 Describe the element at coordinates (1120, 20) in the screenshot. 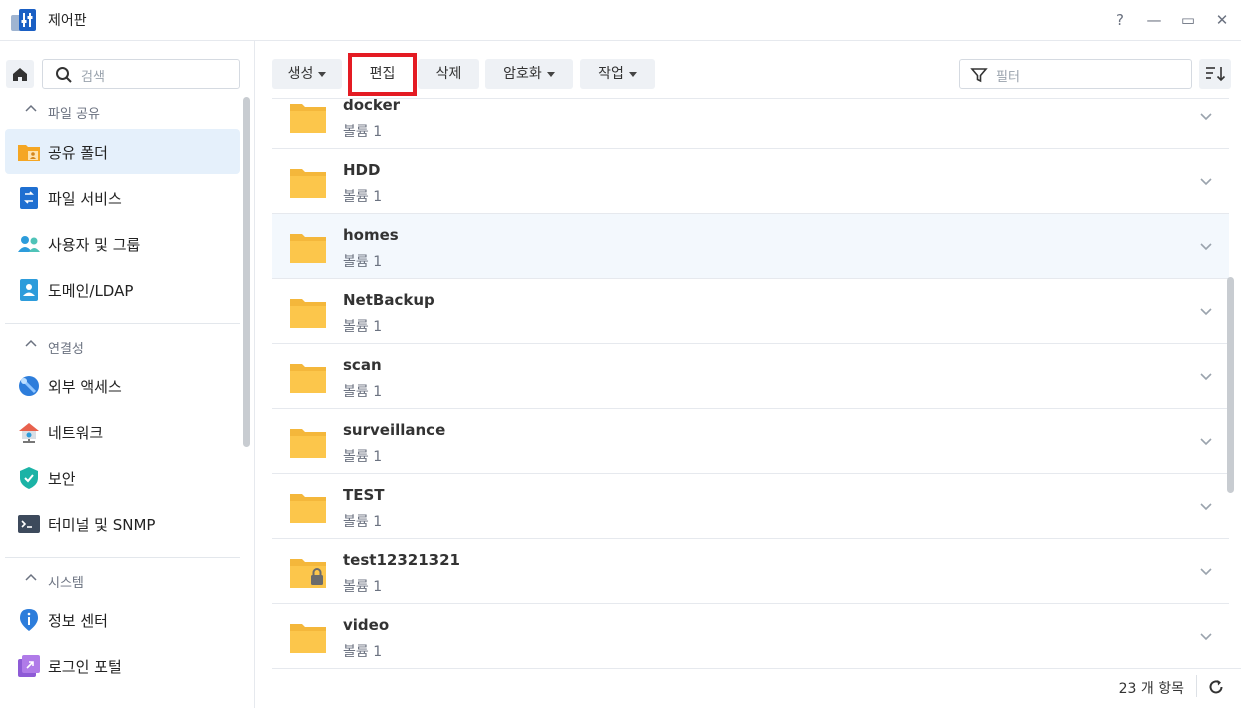

I see `help-button: ?` at that location.